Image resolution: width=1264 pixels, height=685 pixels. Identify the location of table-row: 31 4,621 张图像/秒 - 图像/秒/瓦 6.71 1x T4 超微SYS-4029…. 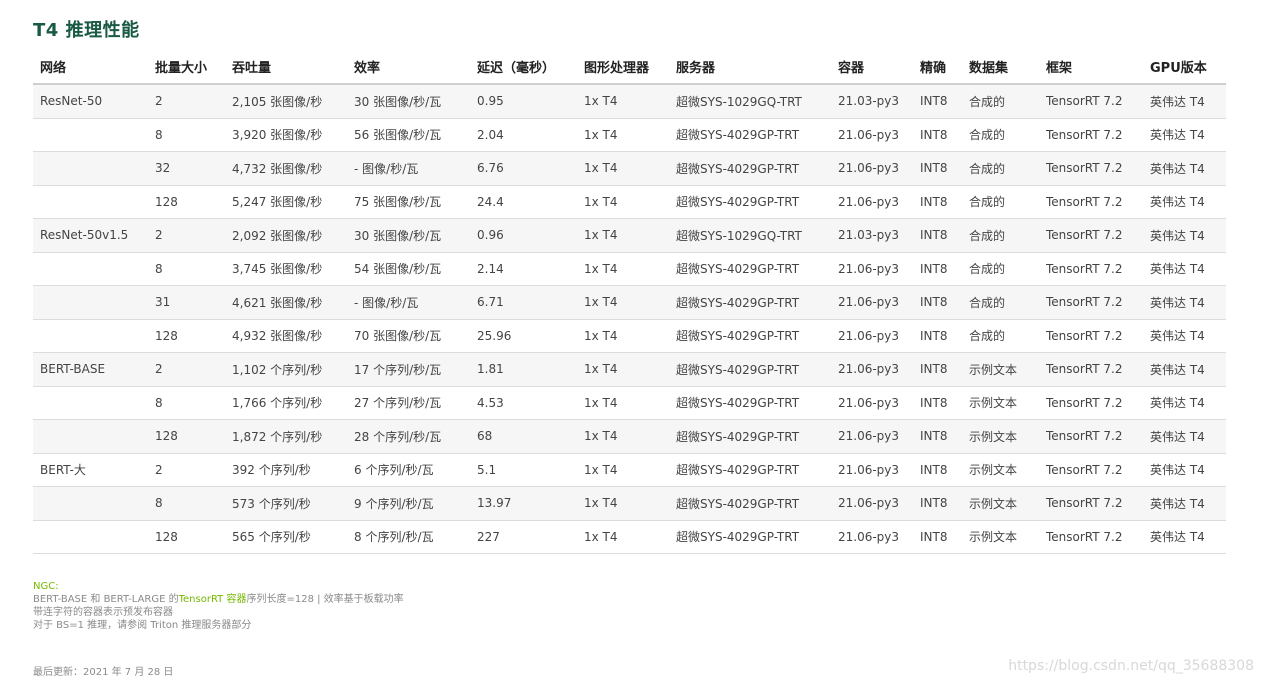
(629, 302).